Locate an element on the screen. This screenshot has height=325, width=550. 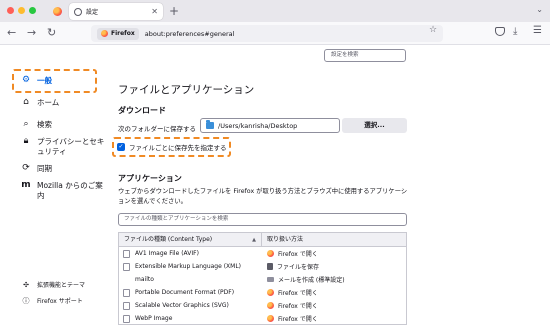
sidebar-item-label: 検索 is located at coordinates (44, 124).